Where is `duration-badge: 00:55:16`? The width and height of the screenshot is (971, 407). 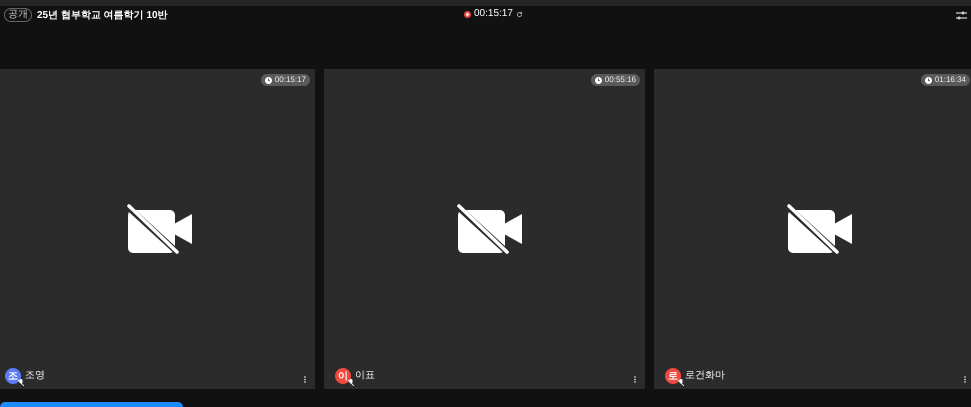 duration-badge: 00:55:16 is located at coordinates (615, 80).